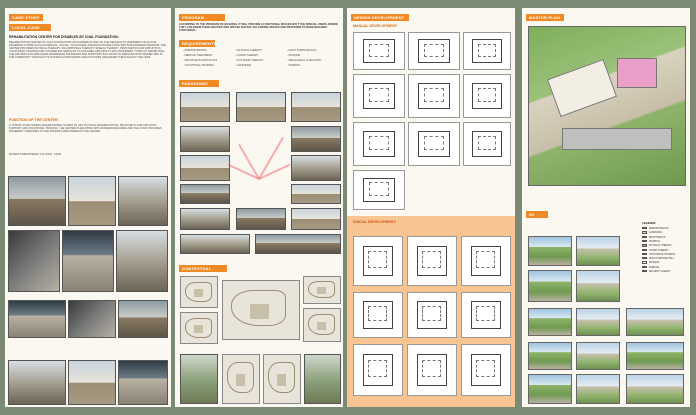 The width and height of the screenshot is (696, 415). What do you see at coordinates (657, 237) in the screenshot?
I see `legend-label: PROSTHETICS` at bounding box center [657, 237].